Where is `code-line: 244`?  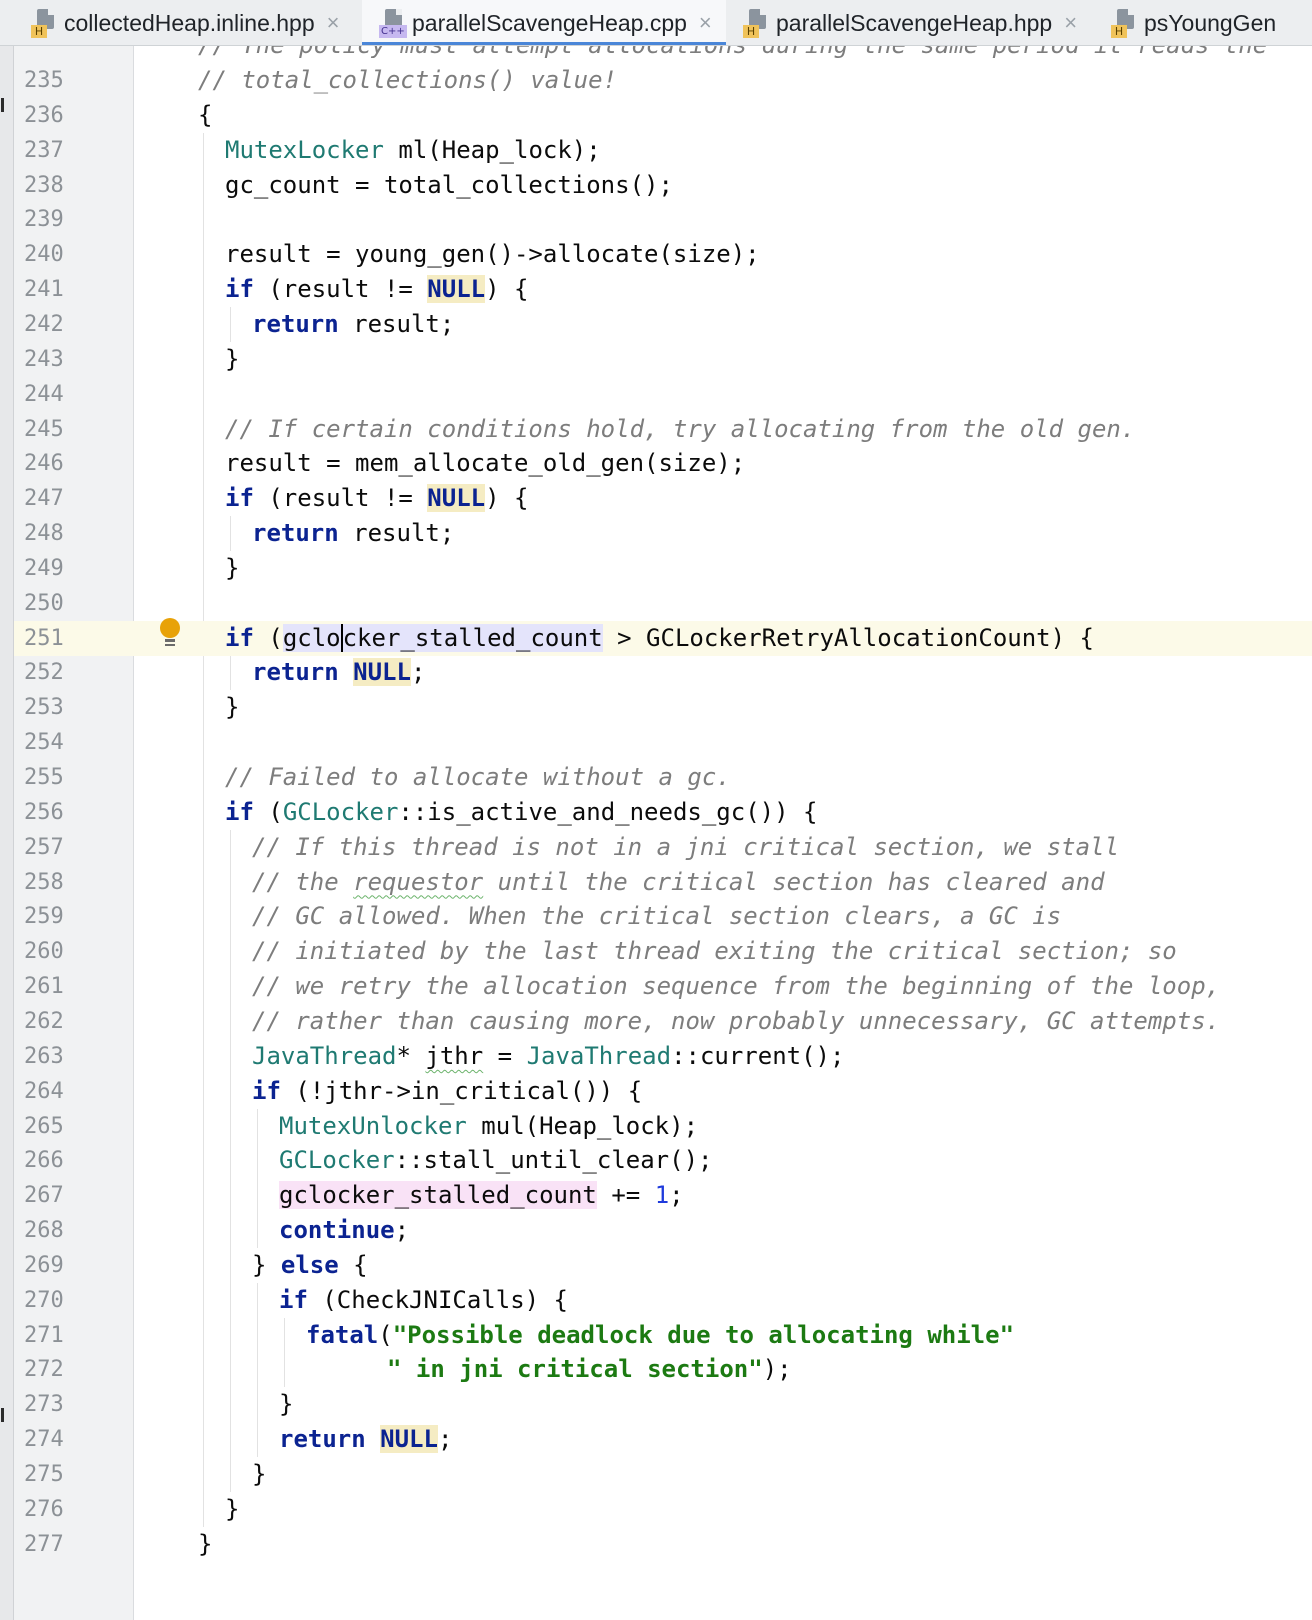 code-line: 244 is located at coordinates (656, 394).